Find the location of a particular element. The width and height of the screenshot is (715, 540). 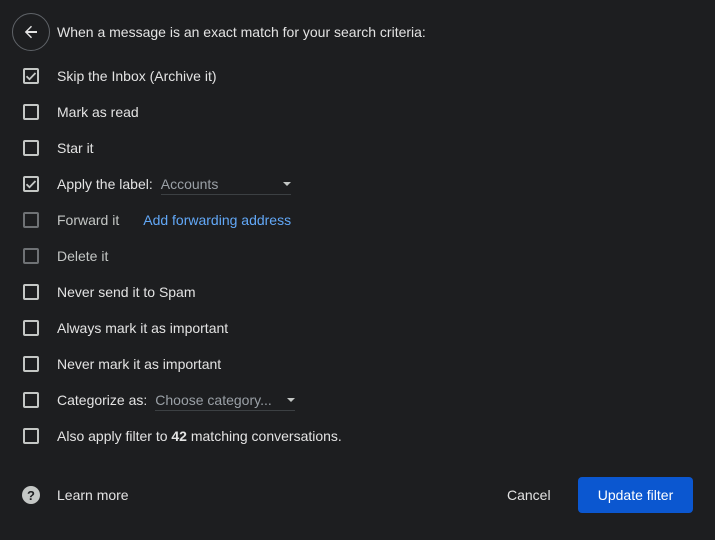

never-spam-label: Never send it to Spam is located at coordinates (126, 292).